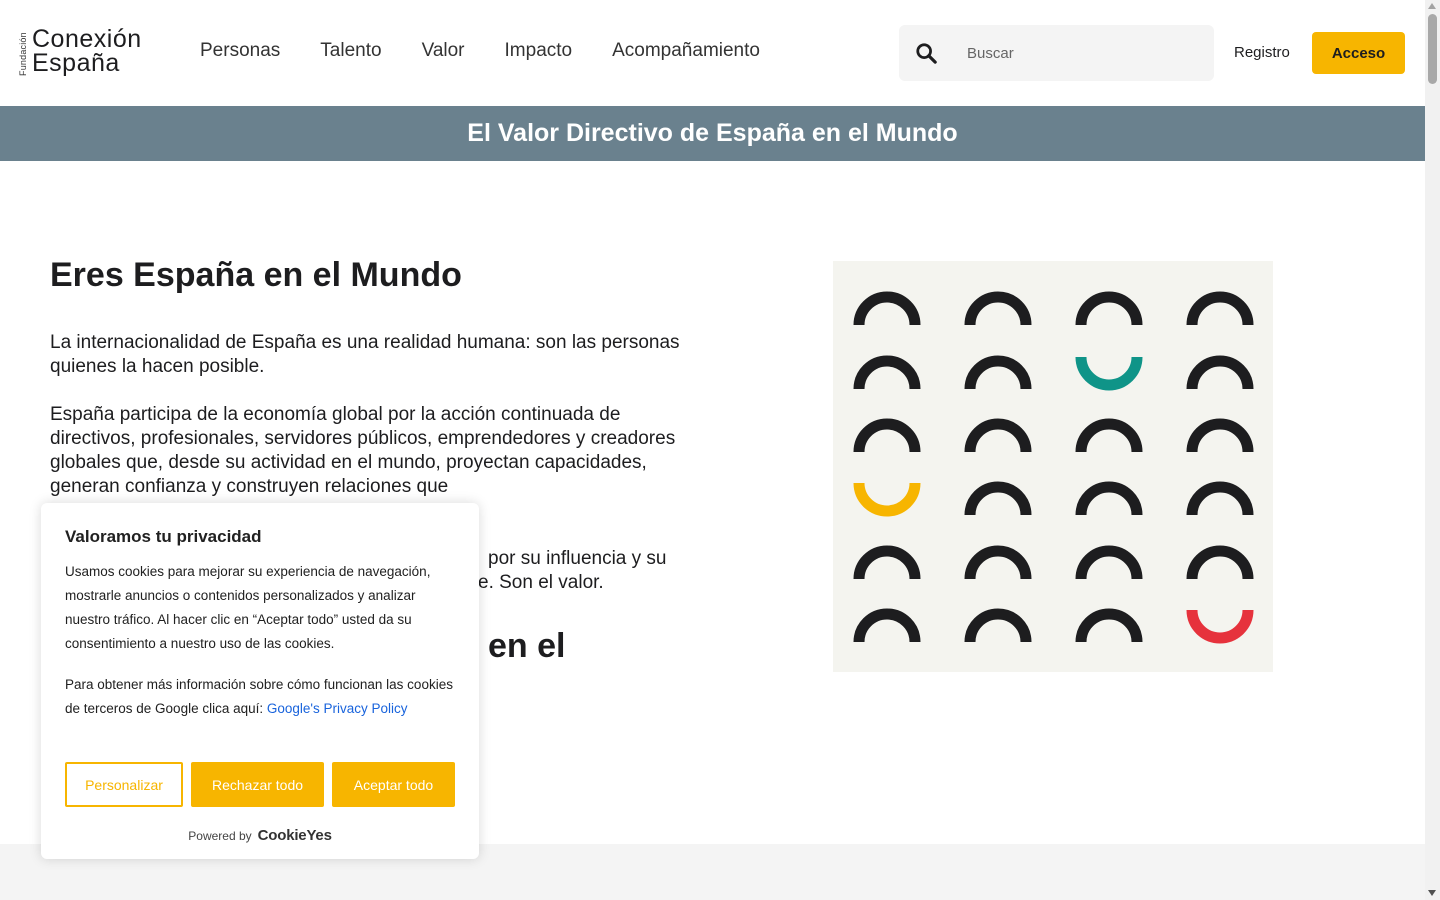  What do you see at coordinates (577, 558) in the screenshot?
I see `paragraph-3-line1: por su influencia y su` at bounding box center [577, 558].